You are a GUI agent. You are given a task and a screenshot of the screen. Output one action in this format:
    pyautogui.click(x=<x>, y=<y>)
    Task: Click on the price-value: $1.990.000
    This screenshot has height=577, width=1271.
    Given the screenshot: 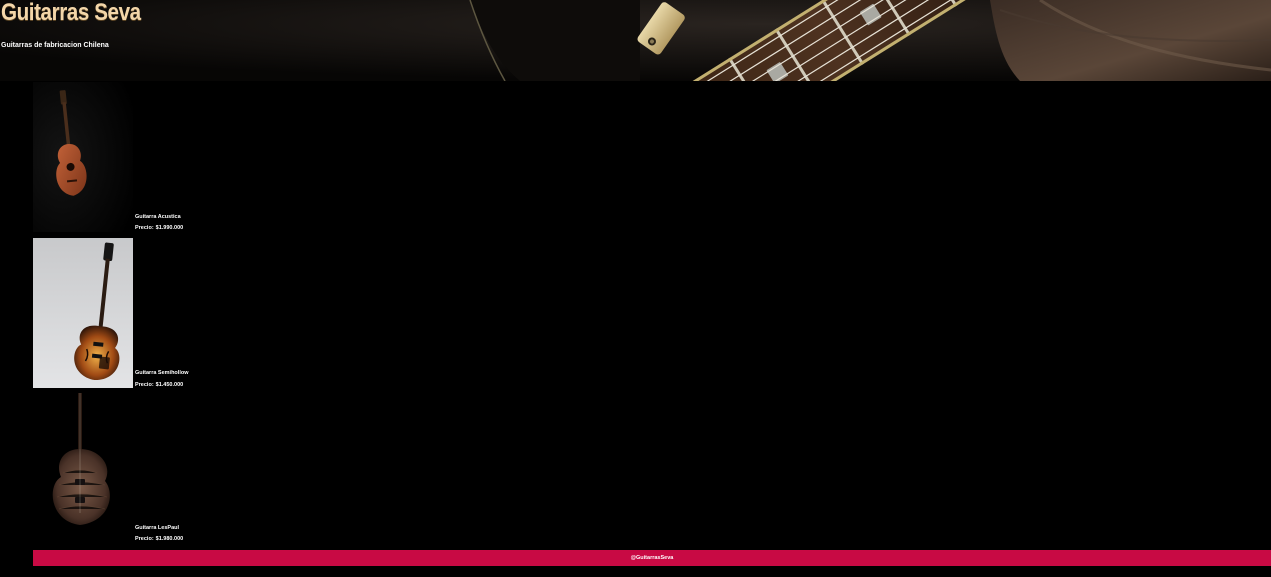 What is the action you would take?
    pyautogui.click(x=169, y=228)
    